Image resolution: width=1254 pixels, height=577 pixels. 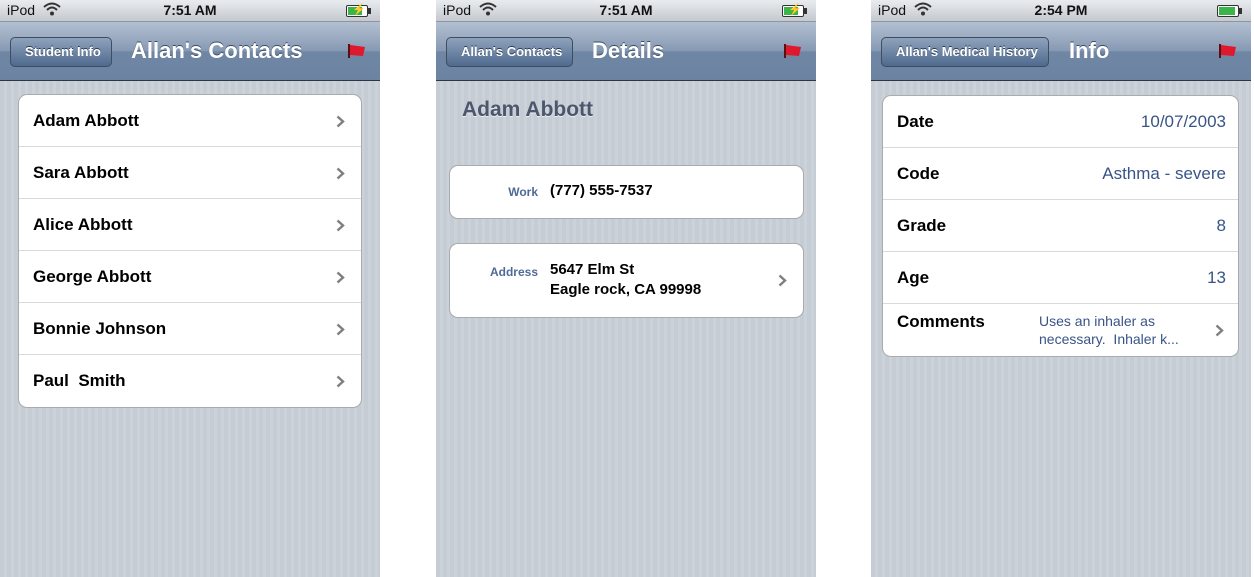 I want to click on battery-icon, so click(x=1229, y=11).